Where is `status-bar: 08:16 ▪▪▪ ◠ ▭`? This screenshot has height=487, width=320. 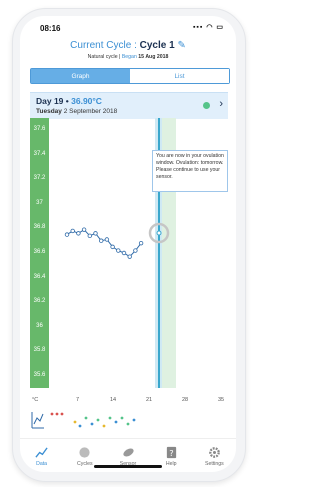
status-bar: 08:16 ▪▪▪ ◠ ▭ is located at coordinates (128, 27).